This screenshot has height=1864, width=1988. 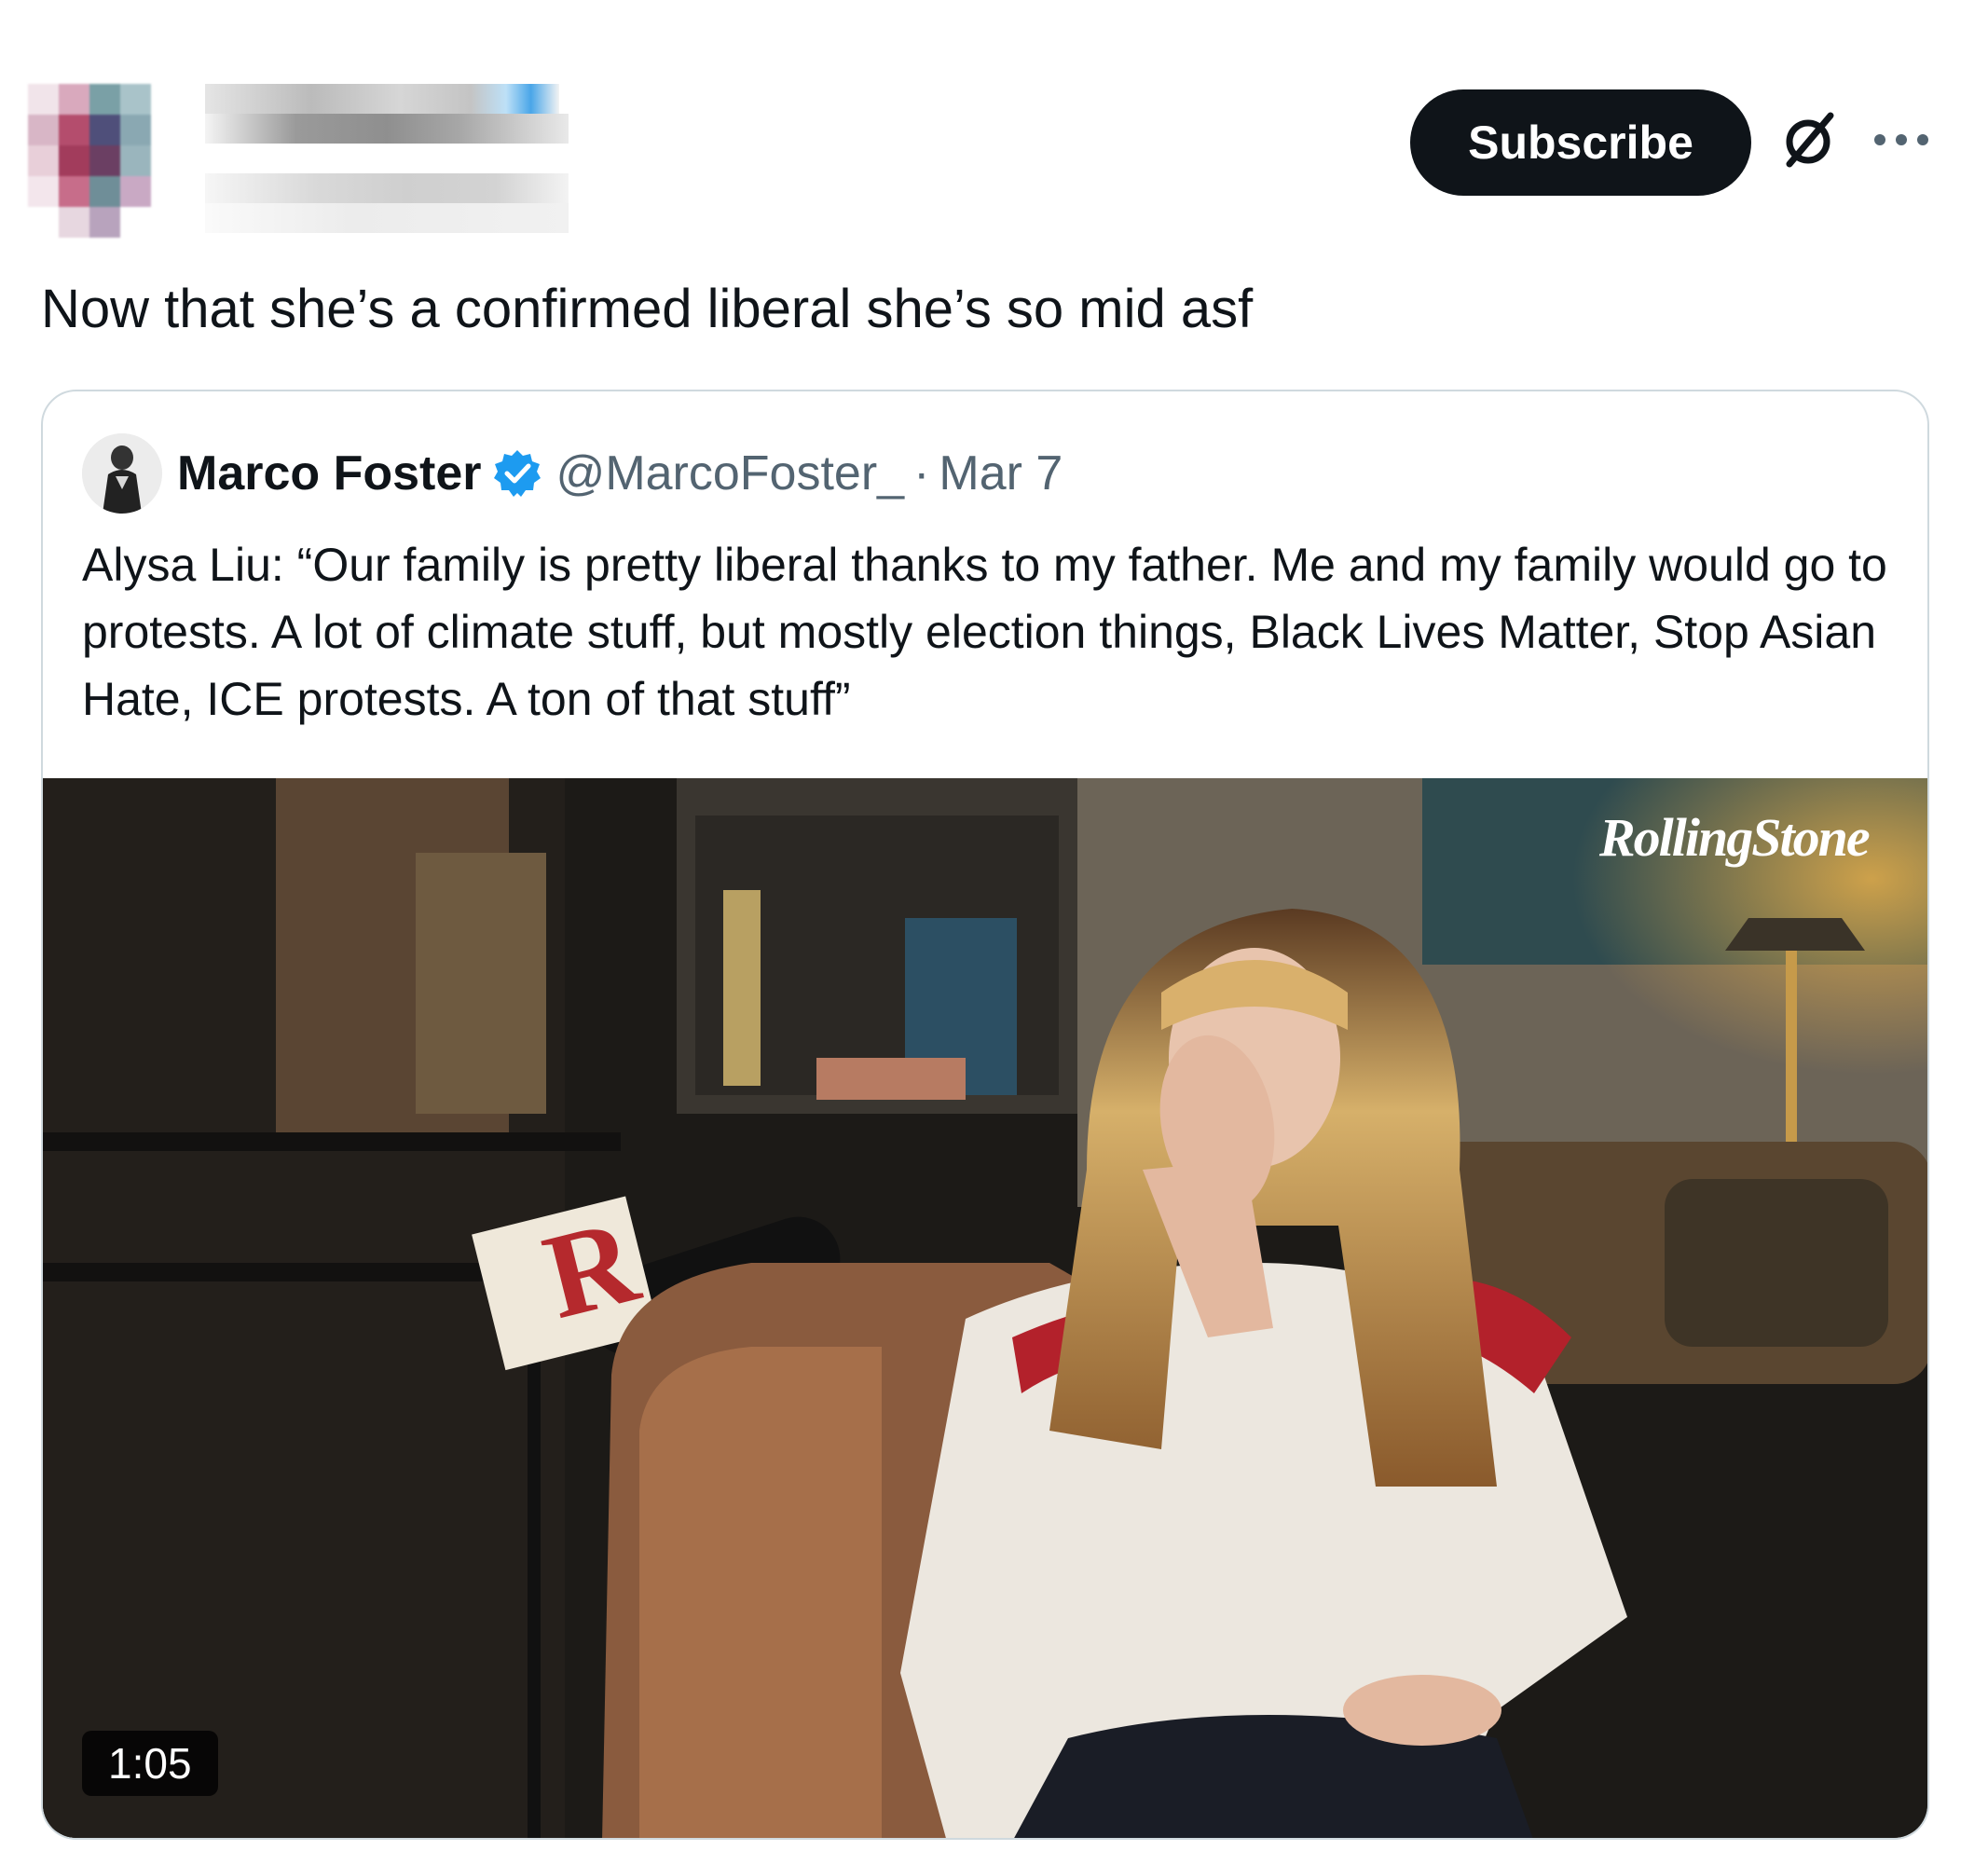 I want to click on subscribe-button: Subscribe, so click(x=1580, y=142).